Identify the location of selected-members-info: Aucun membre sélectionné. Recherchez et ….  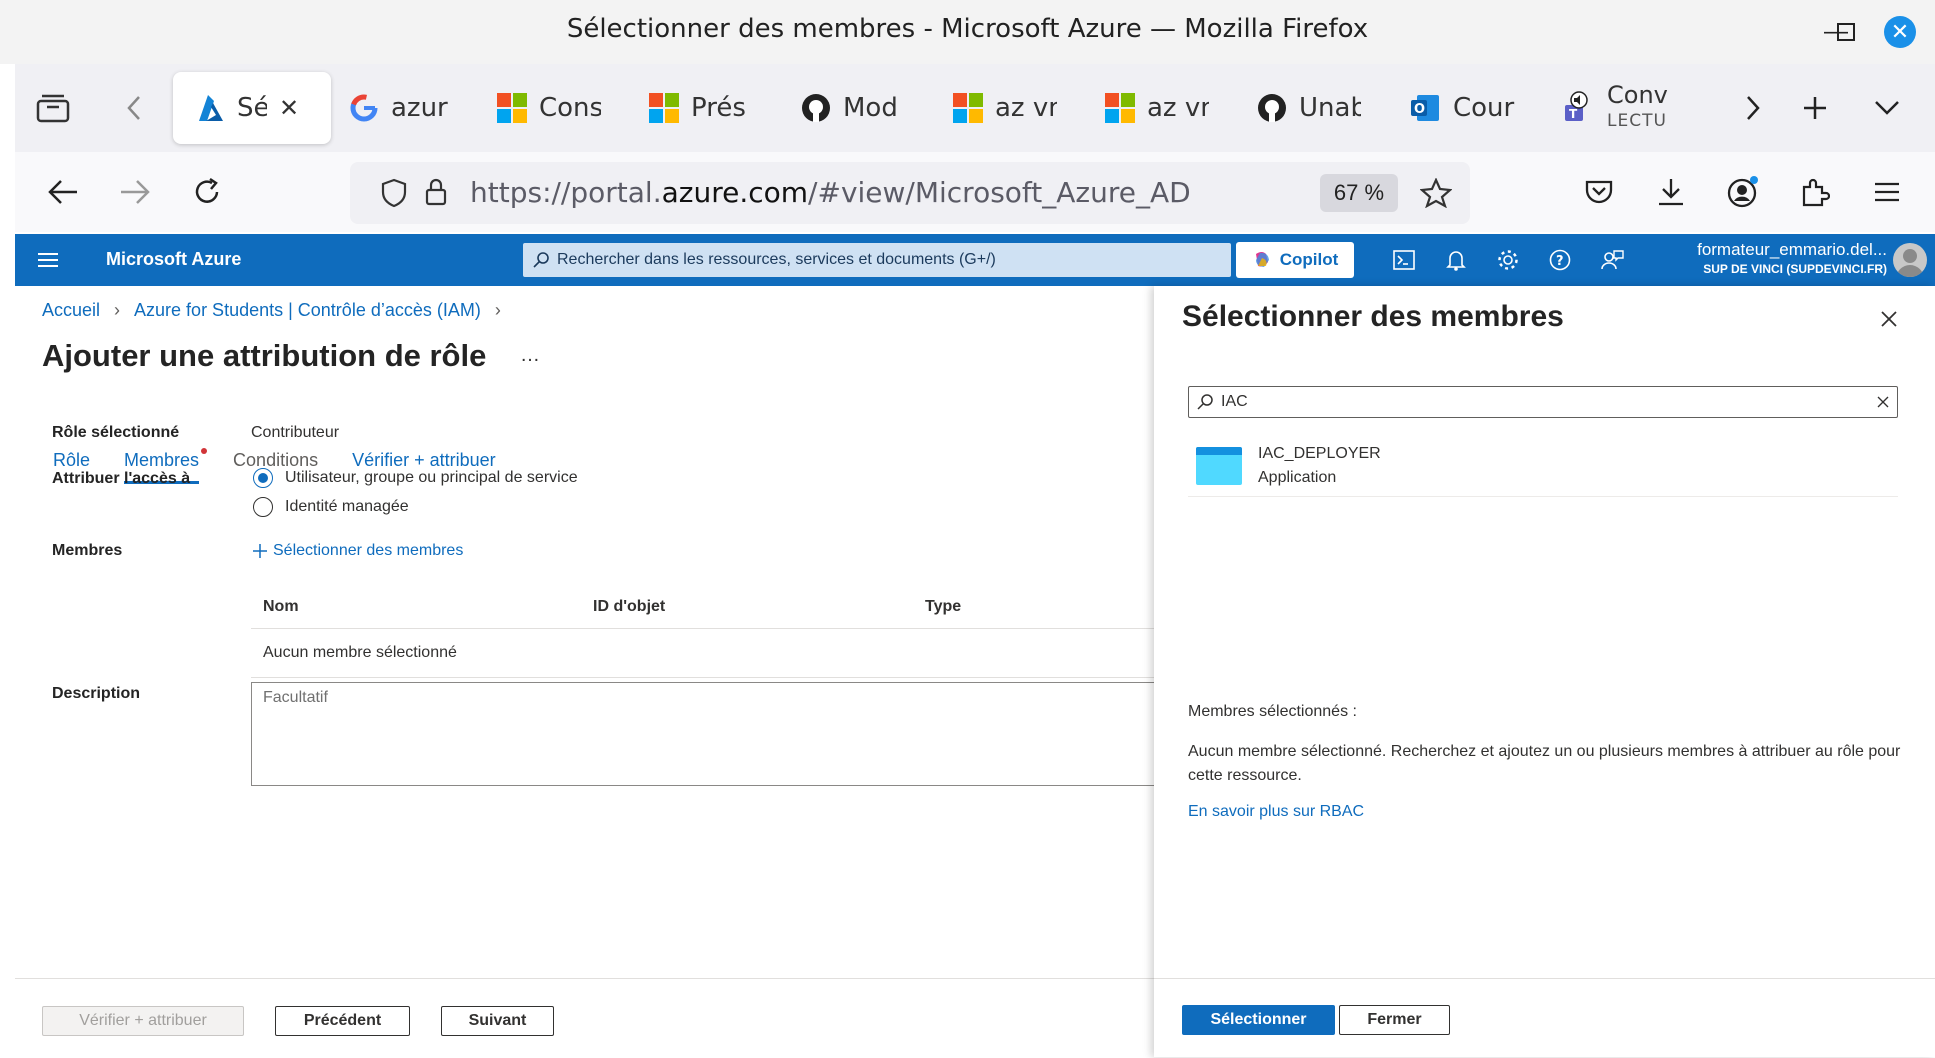
(1544, 763).